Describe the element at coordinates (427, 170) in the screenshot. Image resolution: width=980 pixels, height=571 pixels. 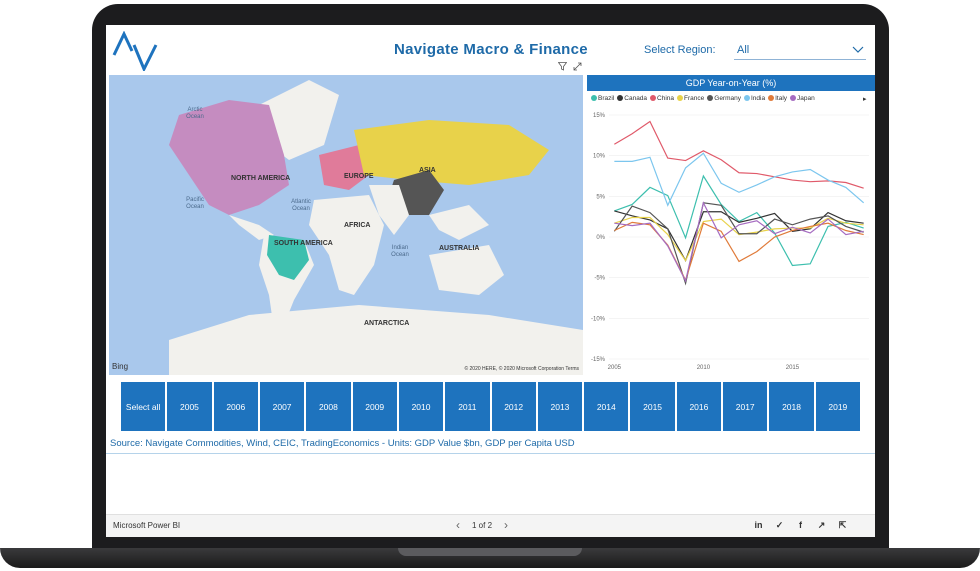
I see `label-asia: ASIA` at that location.